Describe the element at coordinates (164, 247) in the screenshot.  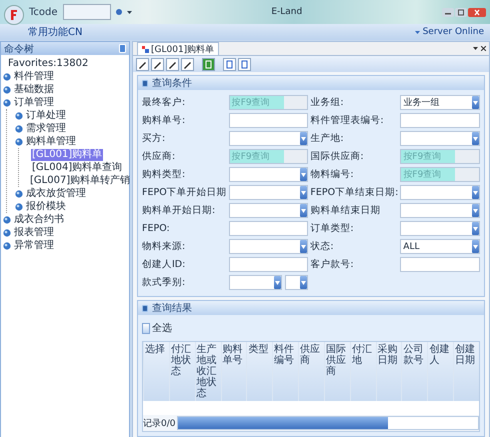
I see `field-label: 物料来源:` at that location.